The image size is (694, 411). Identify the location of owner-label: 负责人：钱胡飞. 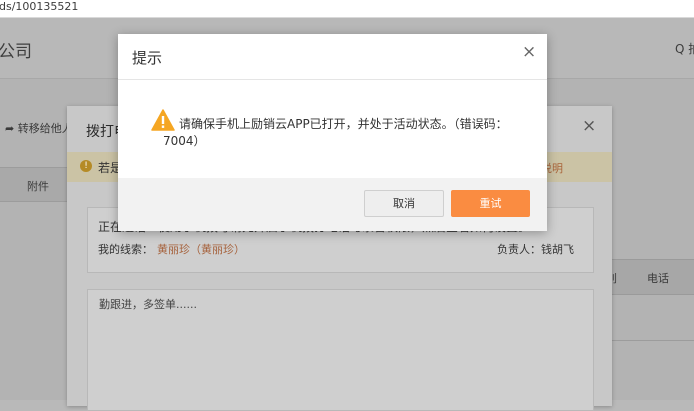
(535, 249).